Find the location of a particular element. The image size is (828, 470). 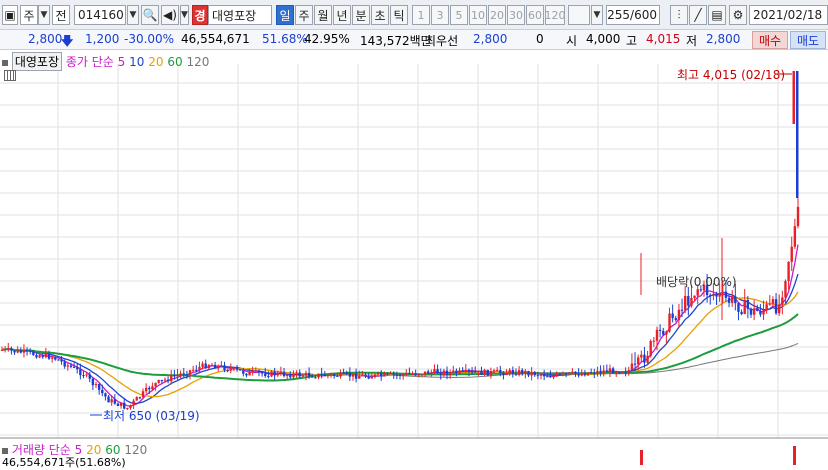

period-tab-tick: 틱 is located at coordinates (399, 15).